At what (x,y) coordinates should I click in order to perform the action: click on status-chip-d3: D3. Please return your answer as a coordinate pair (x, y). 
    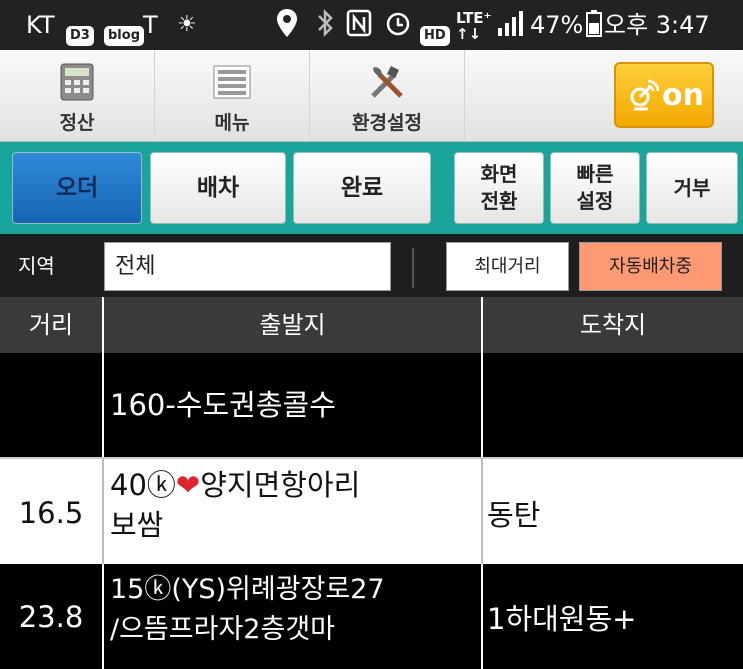
    Looking at the image, I should click on (80, 31).